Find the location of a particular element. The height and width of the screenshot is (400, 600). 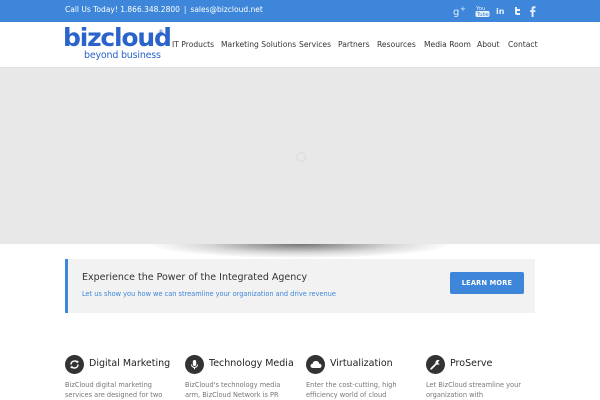

microphone-icon is located at coordinates (194, 364).